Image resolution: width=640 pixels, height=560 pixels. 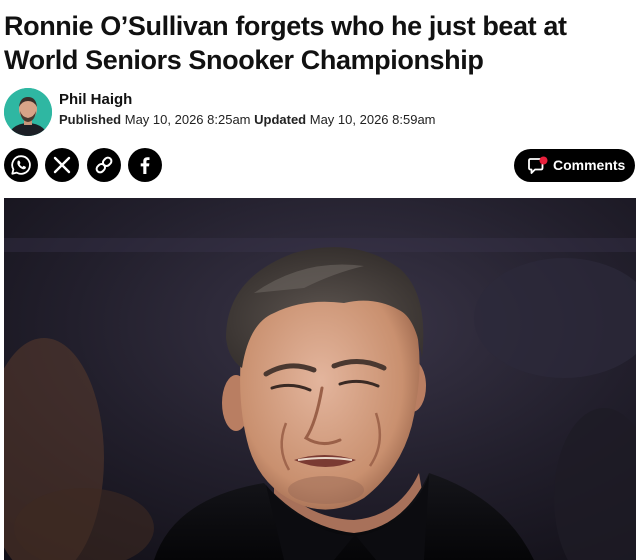 What do you see at coordinates (95, 99) in the screenshot?
I see `author-name: Phil Haigh` at bounding box center [95, 99].